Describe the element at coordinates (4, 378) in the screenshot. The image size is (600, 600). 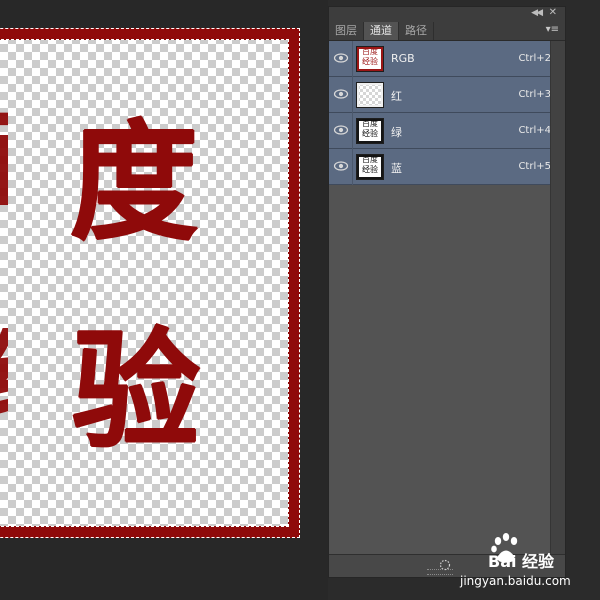
I see `seal-char-edge-bottom: 经` at that location.